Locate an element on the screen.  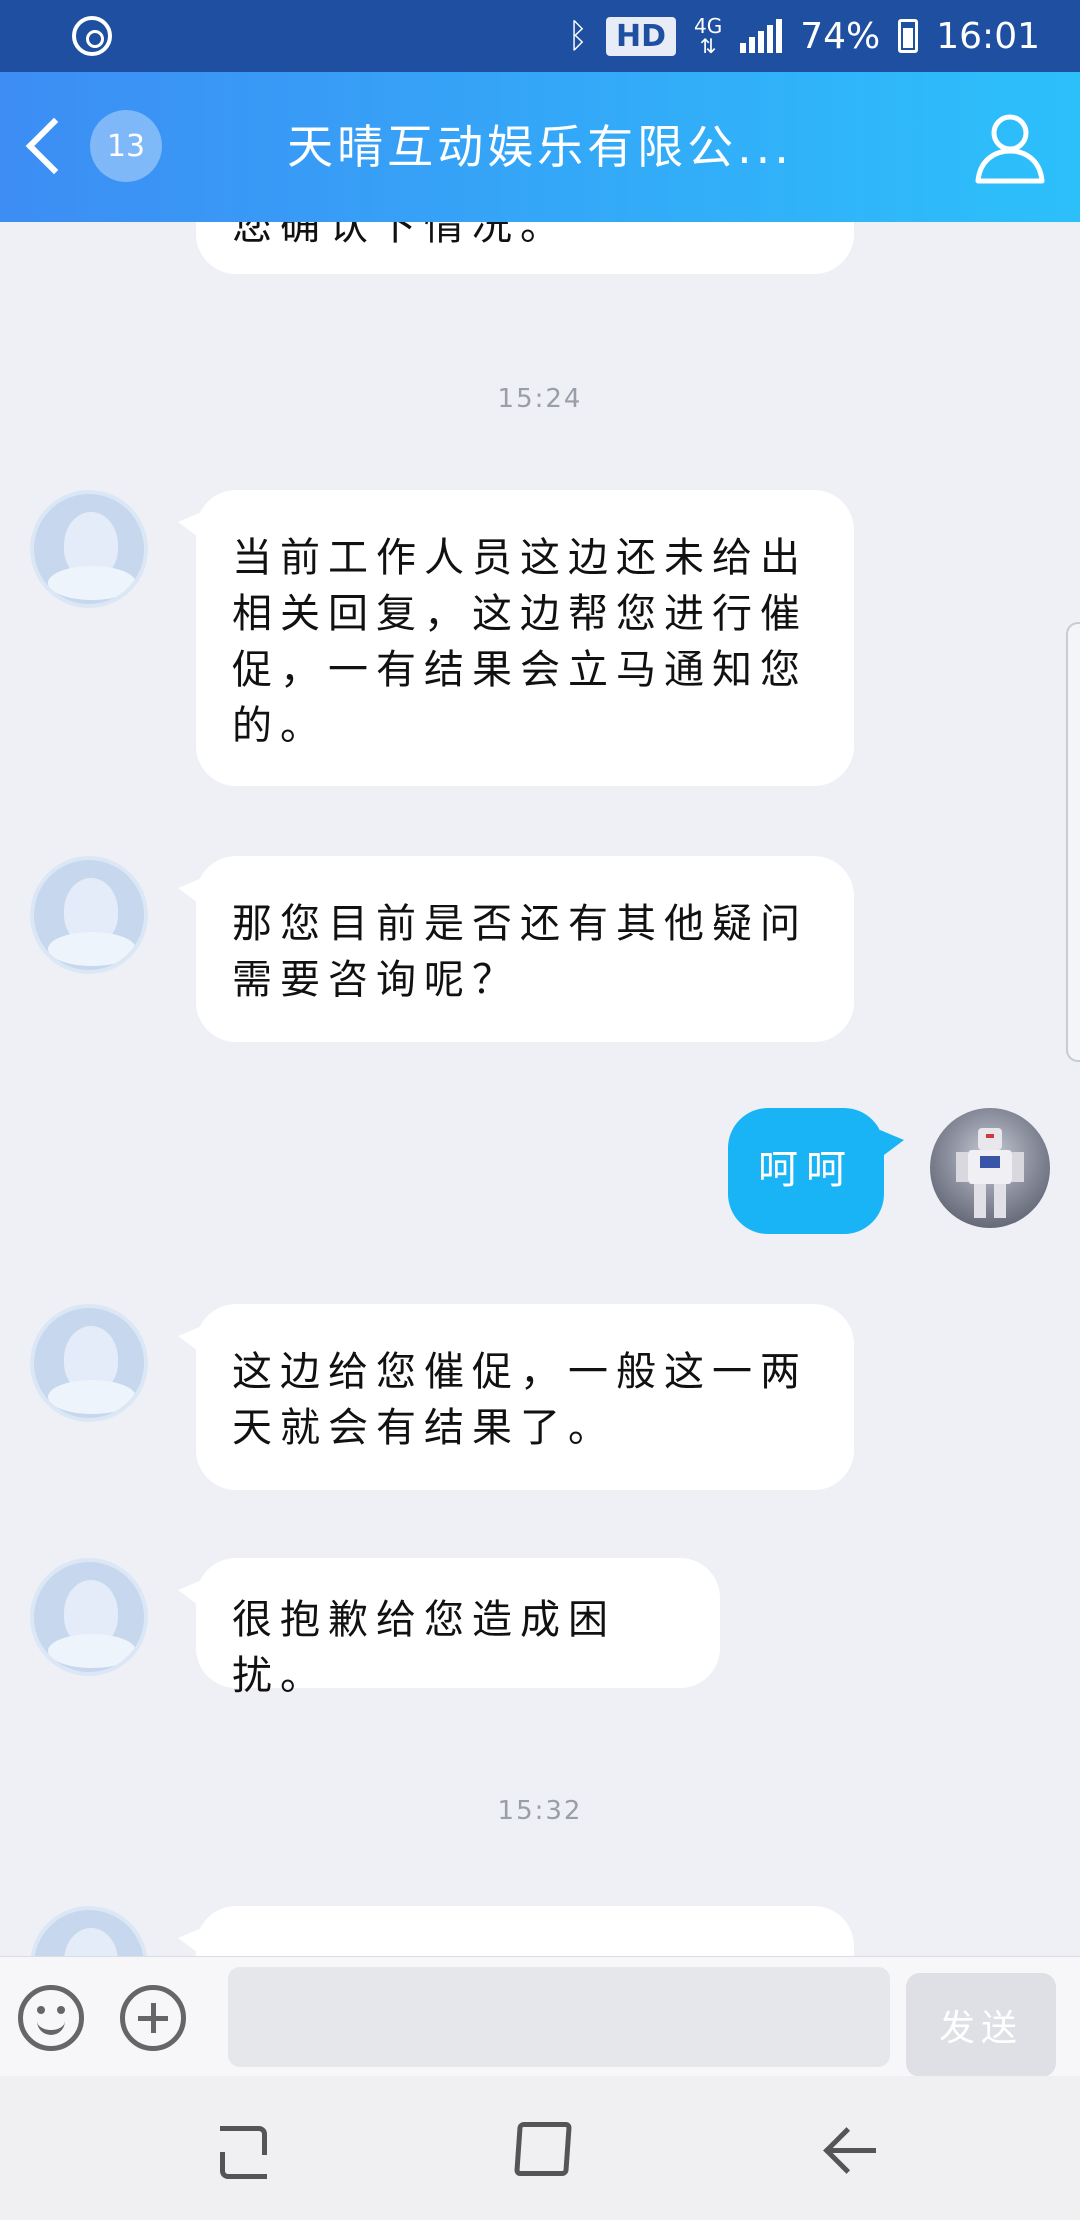
message-bubble: 当前工作人员这边还未给出相关回复，这边帮您进行催促，一有结果会立马通知您的。 is located at coordinates (516, 638).